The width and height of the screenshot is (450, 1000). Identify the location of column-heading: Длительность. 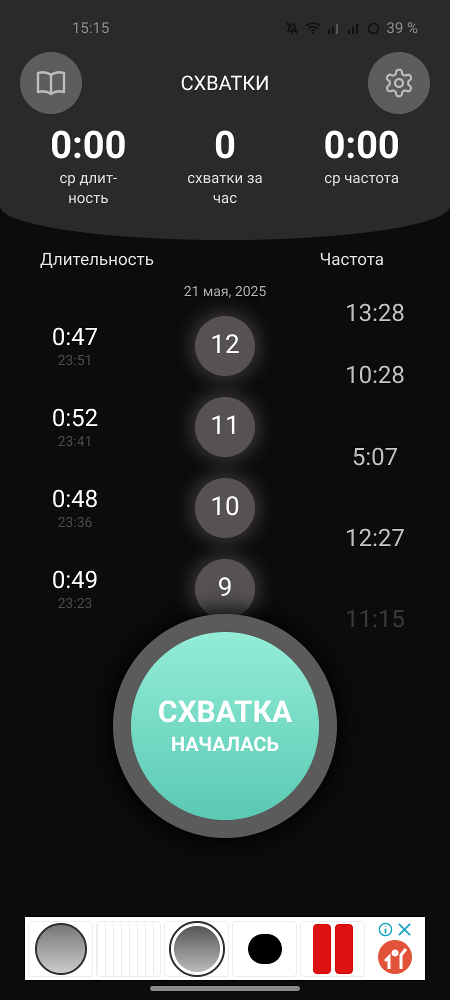
(97, 260).